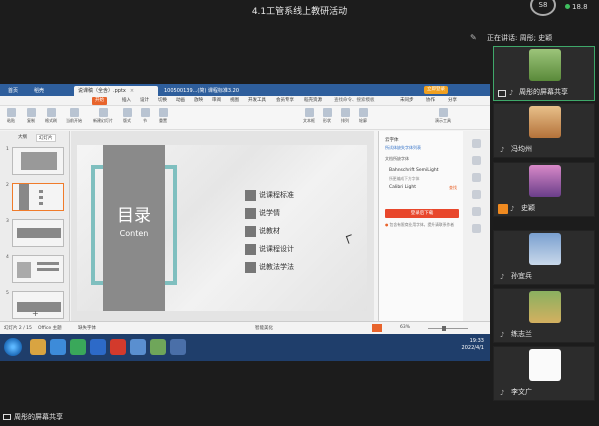 Image resolution: width=599 pixels, height=426 pixels. What do you see at coordinates (38, 197) in the screenshot?
I see `slide-thumbnail-selected` at bounding box center [38, 197].